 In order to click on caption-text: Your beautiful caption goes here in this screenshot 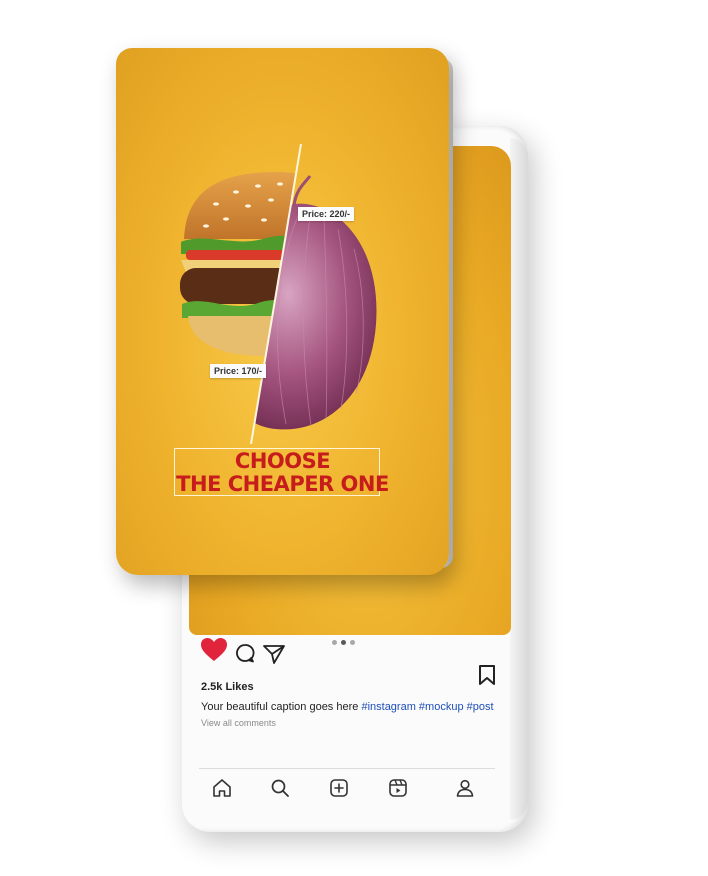, I will do `click(280, 707)`.